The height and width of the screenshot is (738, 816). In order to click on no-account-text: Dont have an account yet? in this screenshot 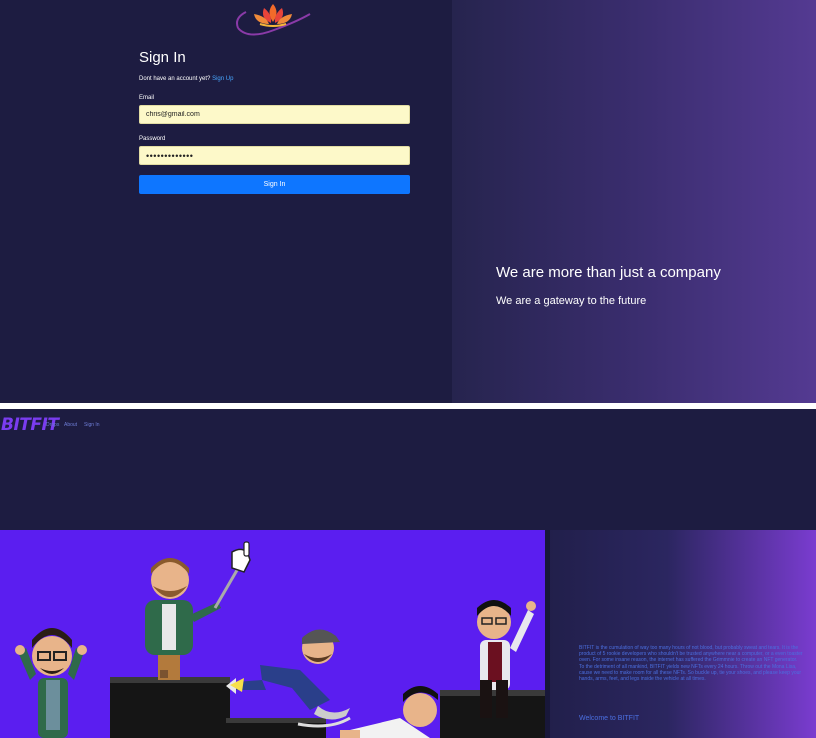, I will do `click(175, 79)`.